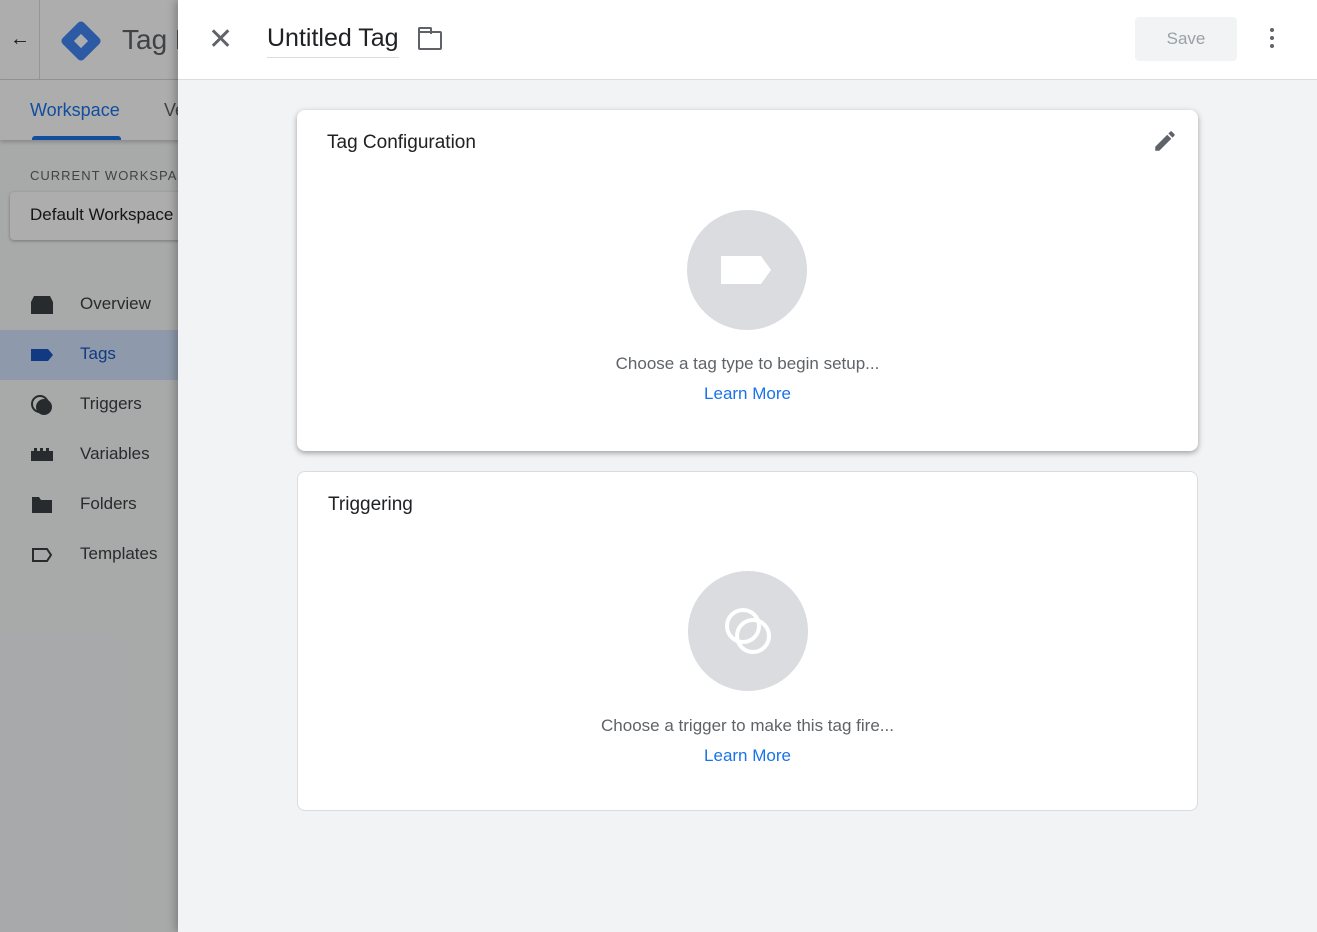 The height and width of the screenshot is (932, 1317). What do you see at coordinates (370, 504) in the screenshot?
I see `card-title: Triggering` at bounding box center [370, 504].